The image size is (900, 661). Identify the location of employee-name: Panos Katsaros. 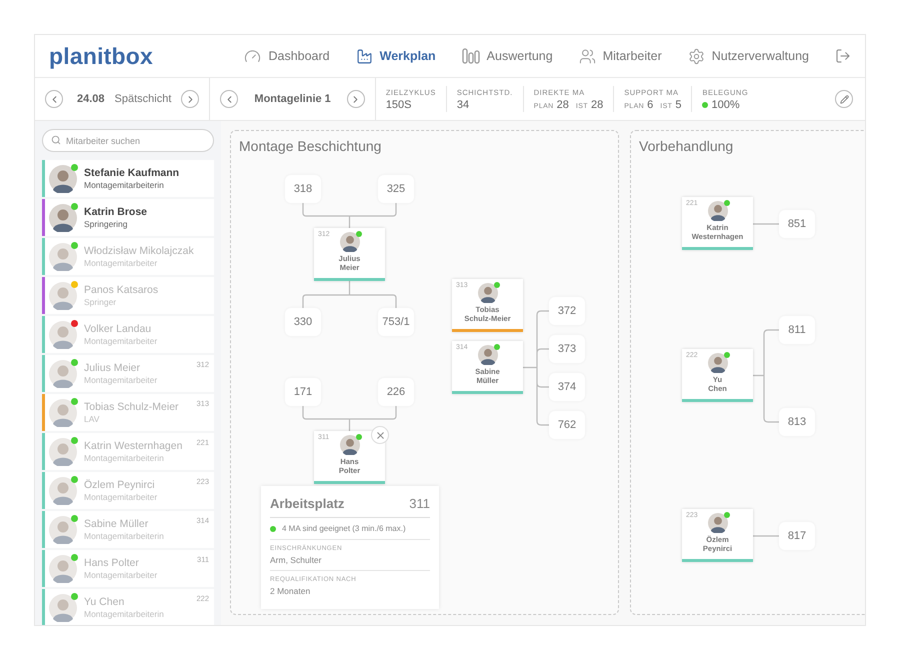
(122, 290).